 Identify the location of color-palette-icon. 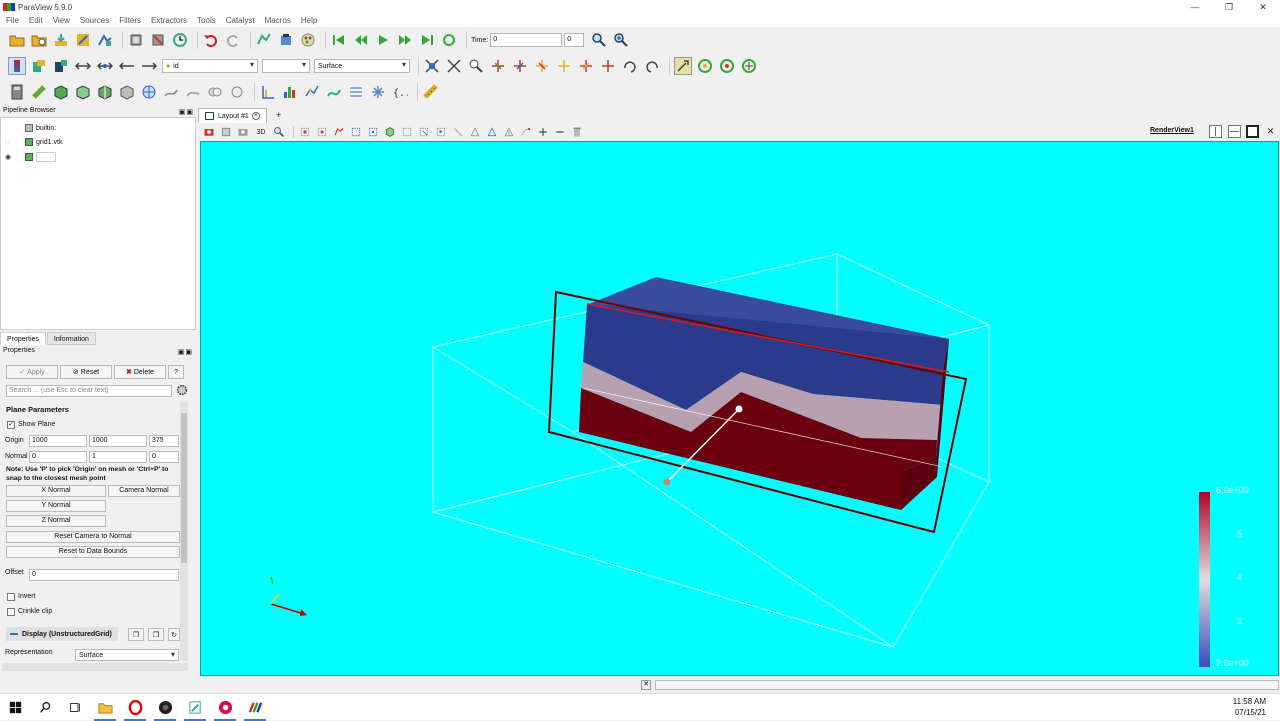
(308, 40).